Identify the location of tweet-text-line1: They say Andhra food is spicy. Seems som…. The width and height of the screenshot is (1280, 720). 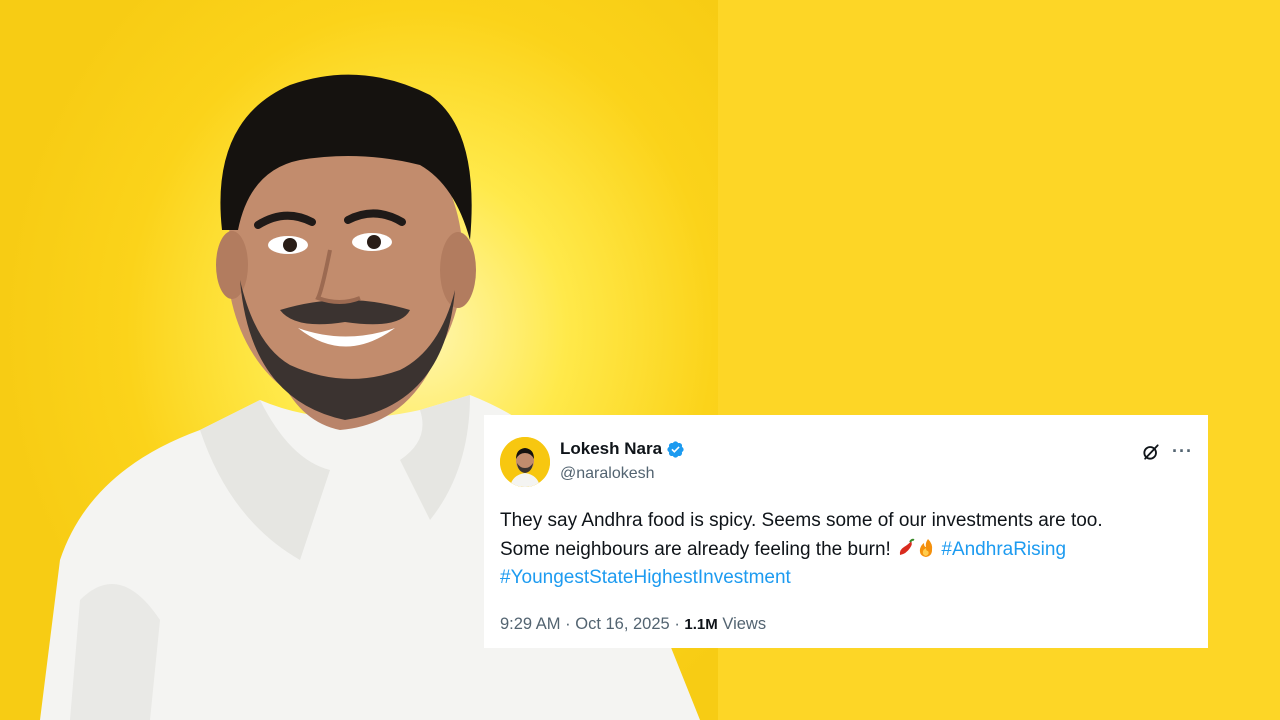
(801, 520).